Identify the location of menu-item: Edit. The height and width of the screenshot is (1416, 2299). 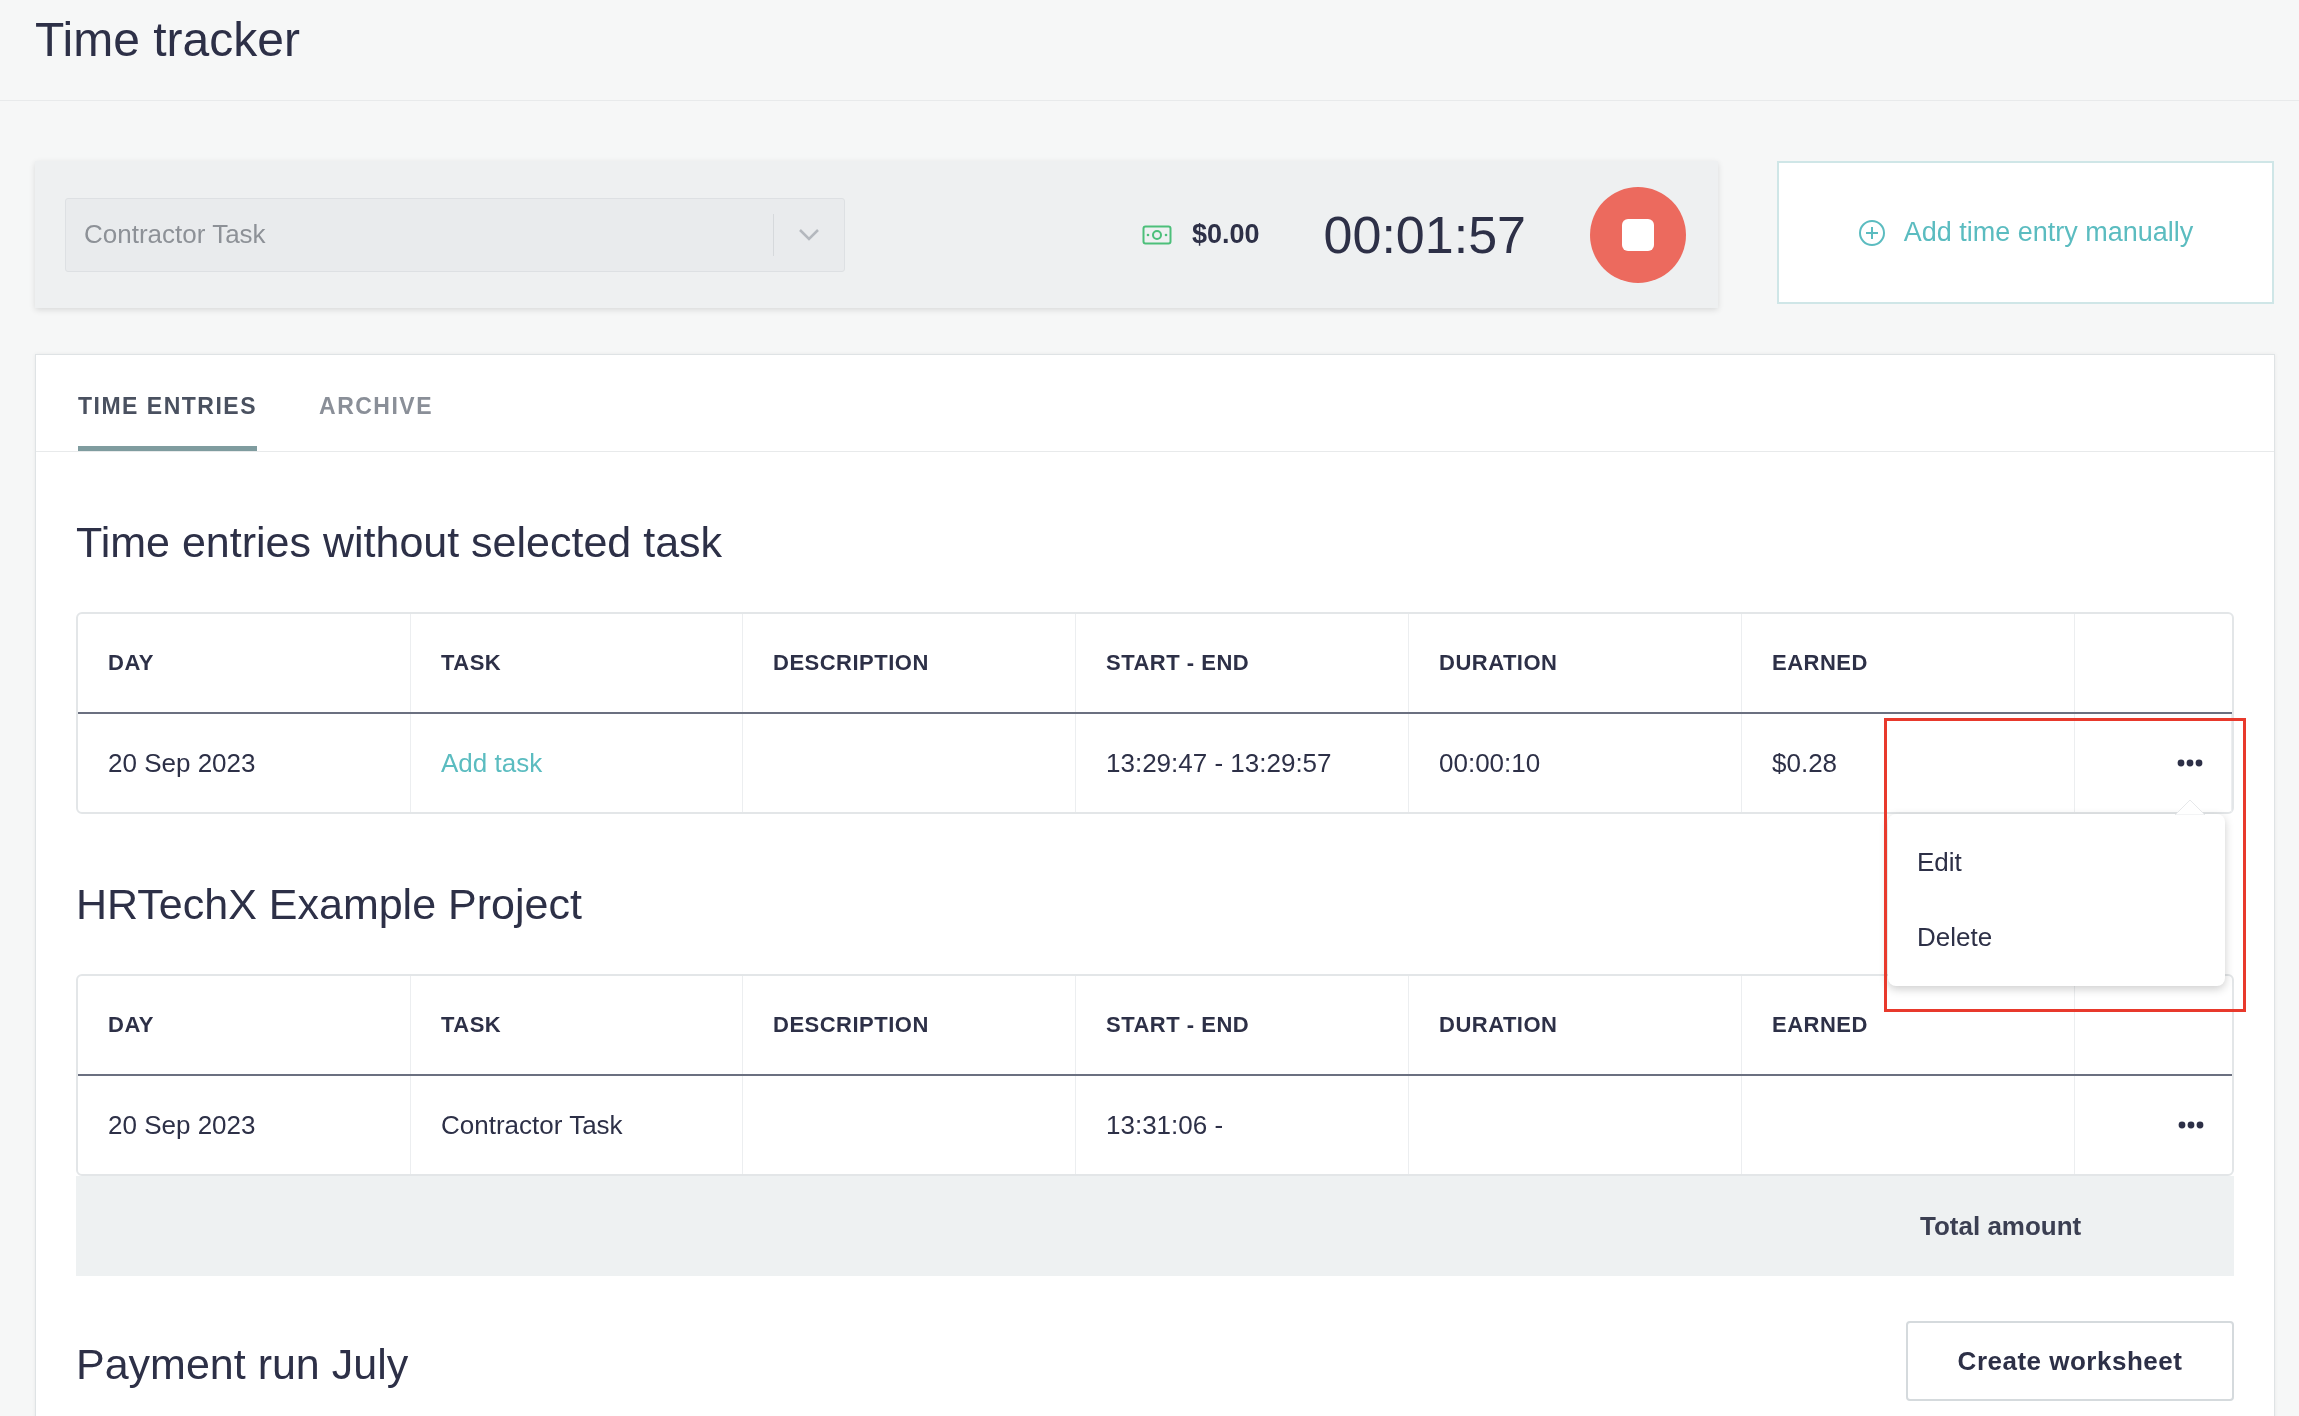
(1939, 862).